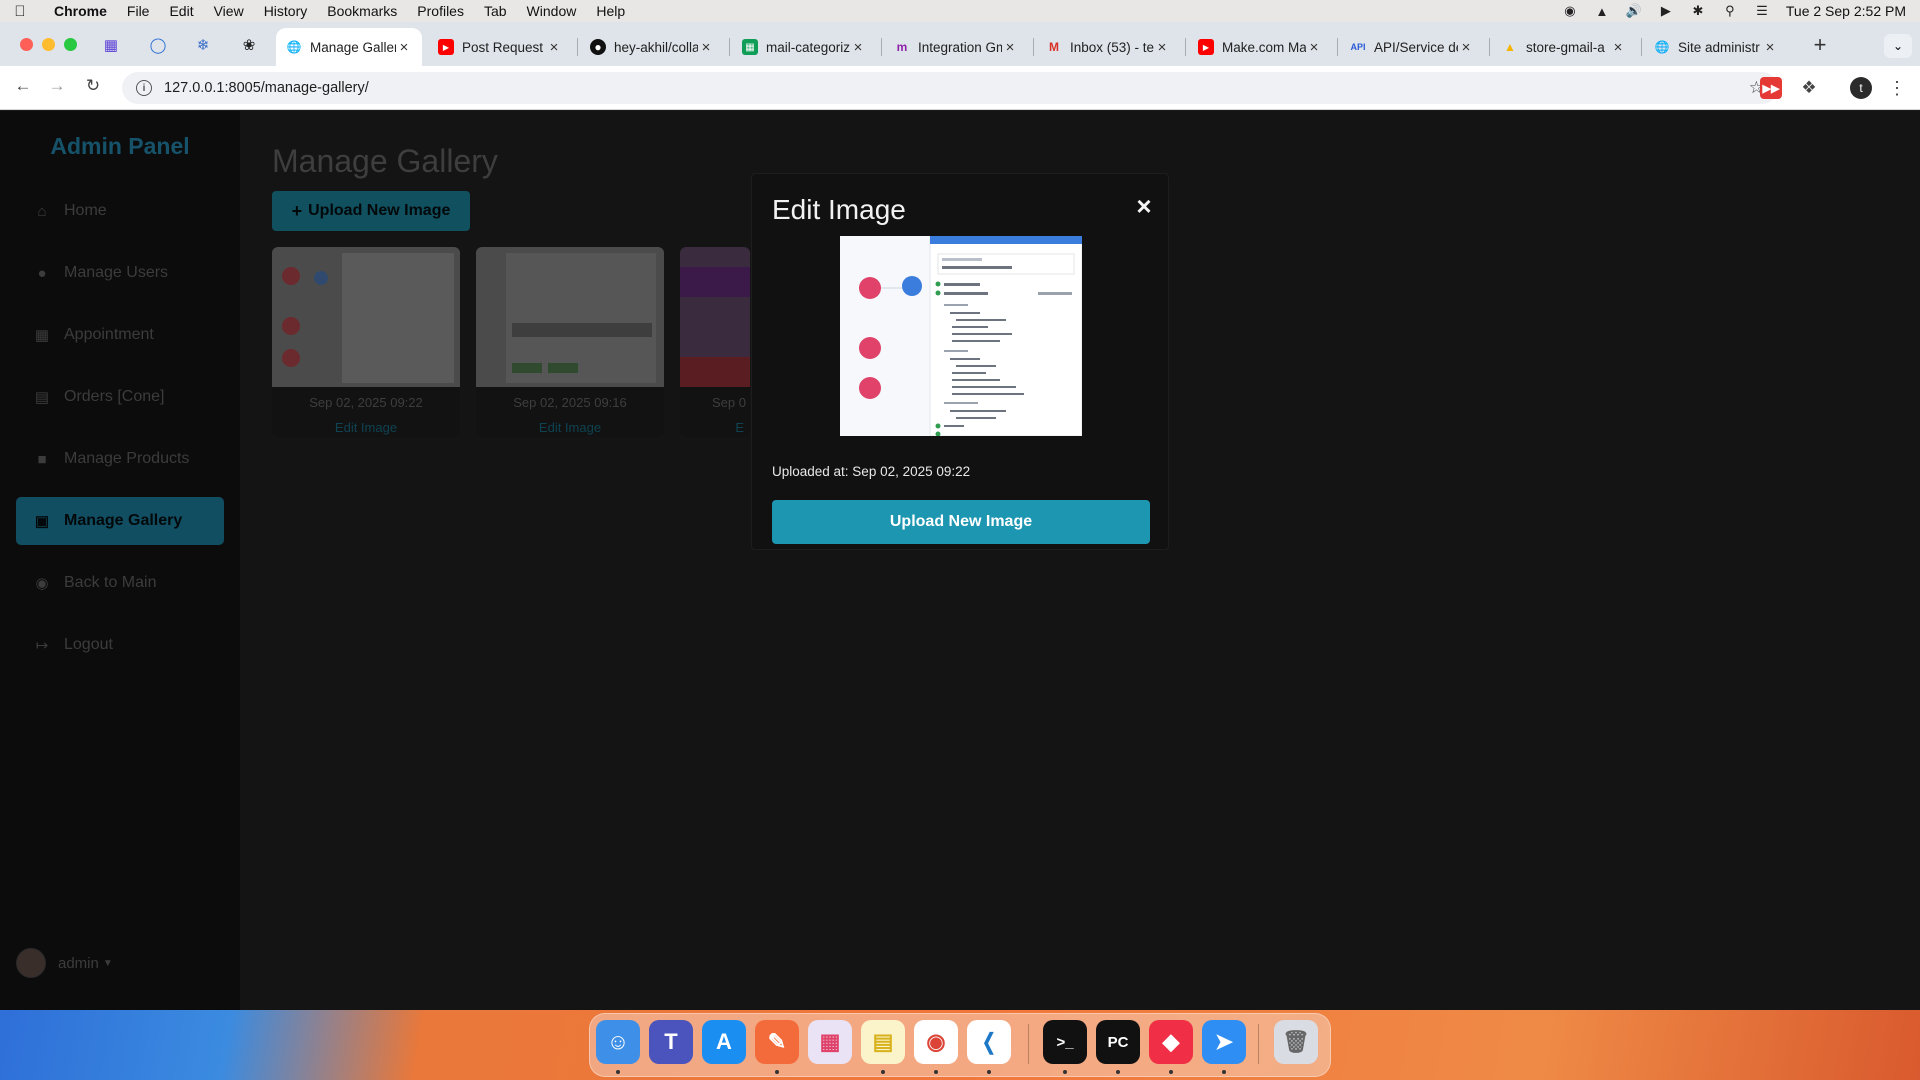 Image resolution: width=1920 pixels, height=1080 pixels. What do you see at coordinates (1171, 1042) in the screenshot?
I see `anydesk-icon: ◆` at bounding box center [1171, 1042].